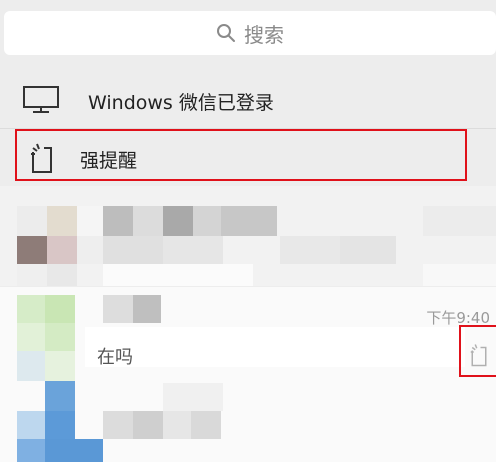 This screenshot has width=496, height=462. What do you see at coordinates (226, 33) in the screenshot?
I see `search-icon` at bounding box center [226, 33].